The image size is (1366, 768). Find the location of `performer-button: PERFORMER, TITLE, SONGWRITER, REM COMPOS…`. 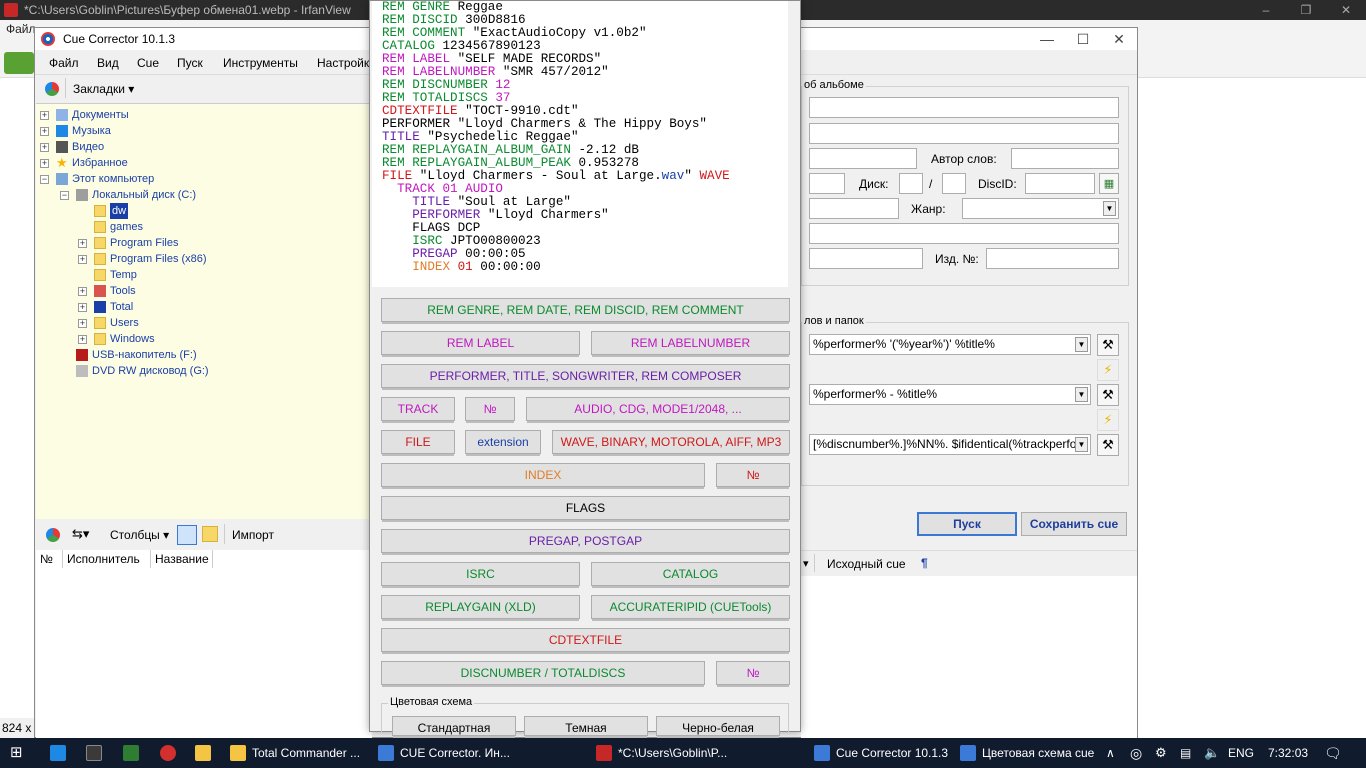

performer-button: PERFORMER, TITLE, SONGWRITER, REM COMPOS… is located at coordinates (585, 377).